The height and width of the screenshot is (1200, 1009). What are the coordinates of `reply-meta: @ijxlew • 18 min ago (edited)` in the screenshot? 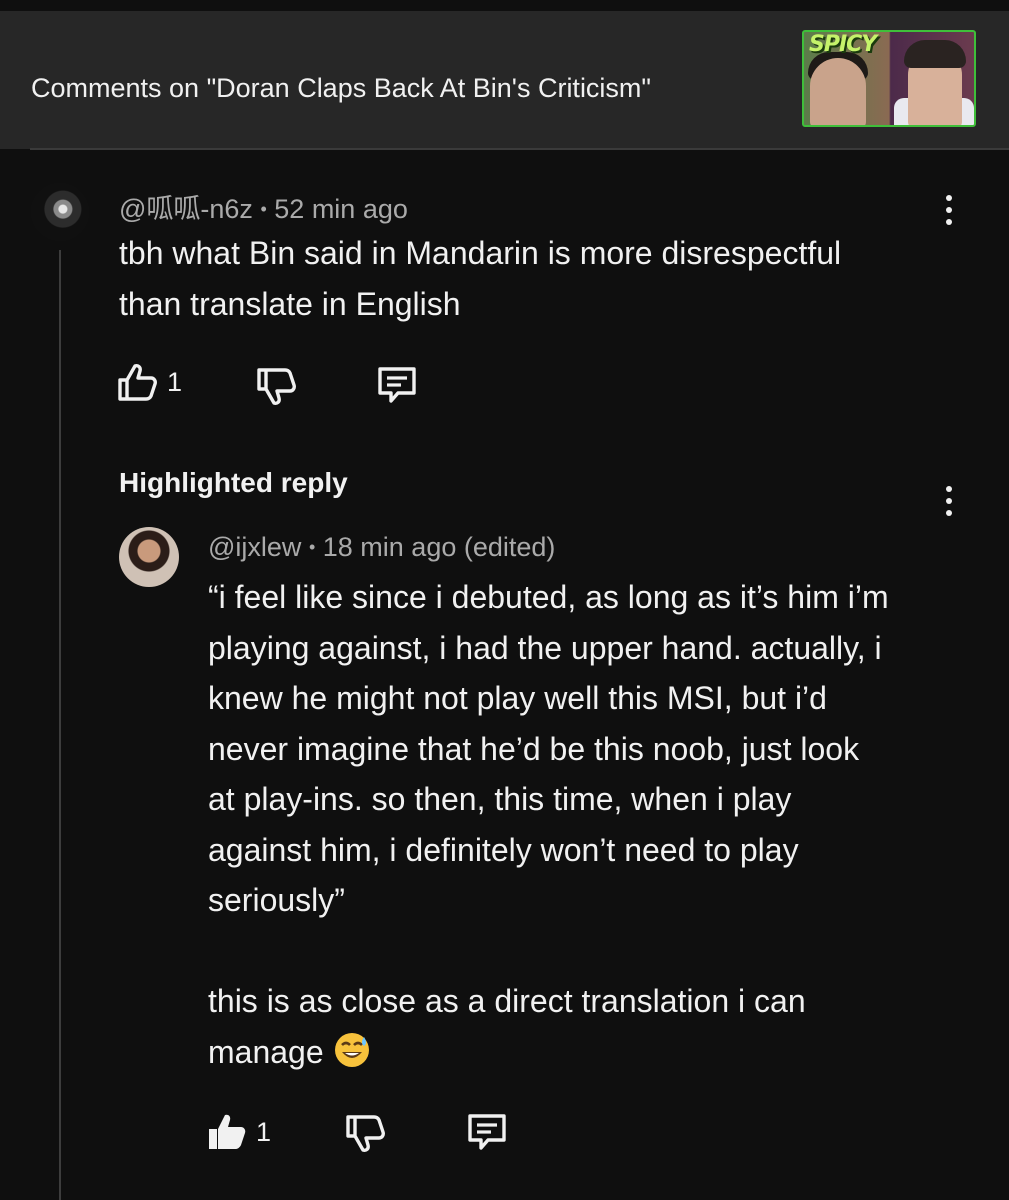 It's located at (381, 547).